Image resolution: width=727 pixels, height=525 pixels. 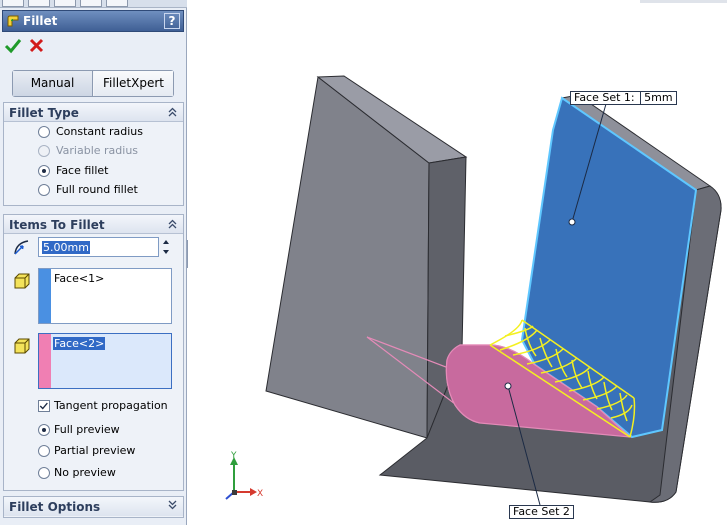 I want to click on partial-preview-label: Partial preview, so click(x=95, y=450).